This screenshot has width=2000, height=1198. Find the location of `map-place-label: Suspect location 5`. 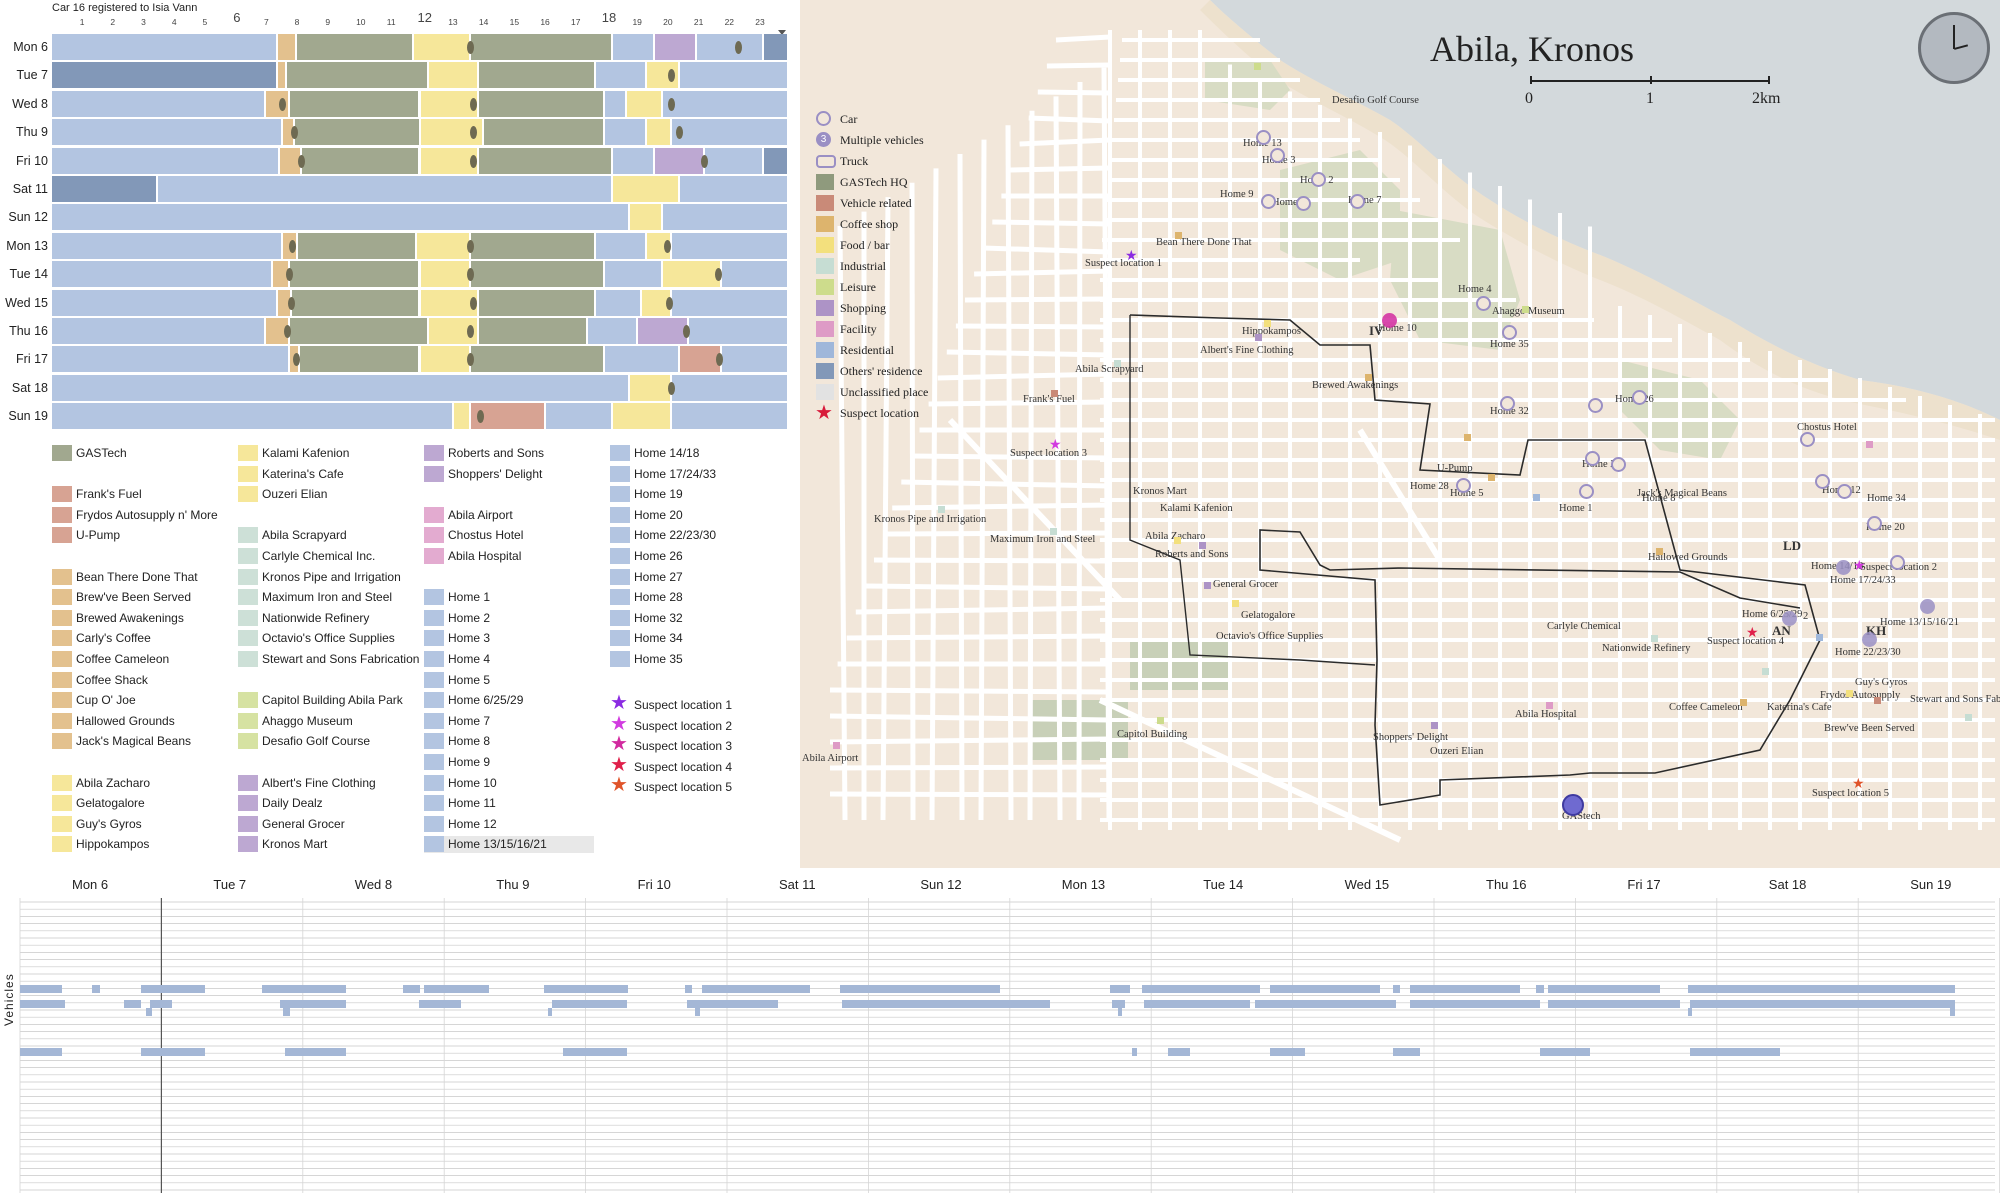

map-place-label: Suspect location 5 is located at coordinates (1850, 793).